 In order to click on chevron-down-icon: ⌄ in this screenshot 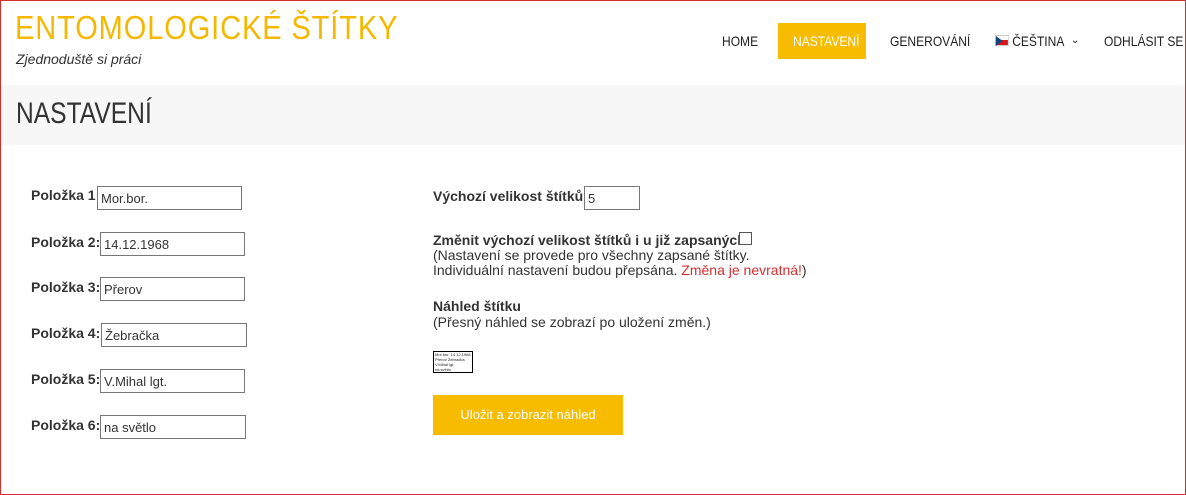, I will do `click(1075, 40)`.